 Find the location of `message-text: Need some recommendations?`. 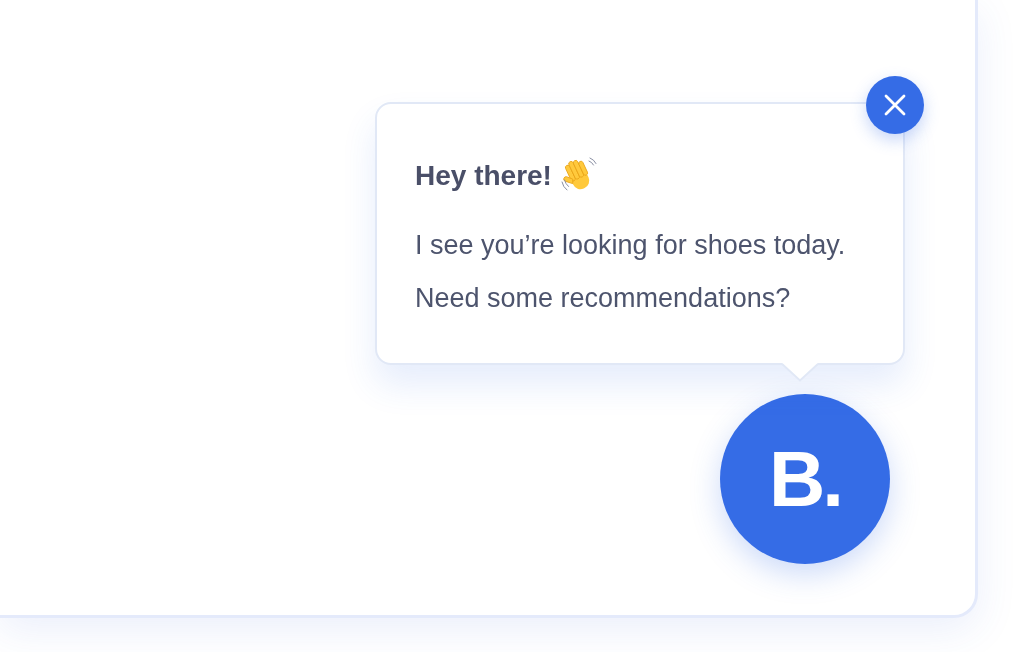

message-text: Need some recommendations? is located at coordinates (603, 298).